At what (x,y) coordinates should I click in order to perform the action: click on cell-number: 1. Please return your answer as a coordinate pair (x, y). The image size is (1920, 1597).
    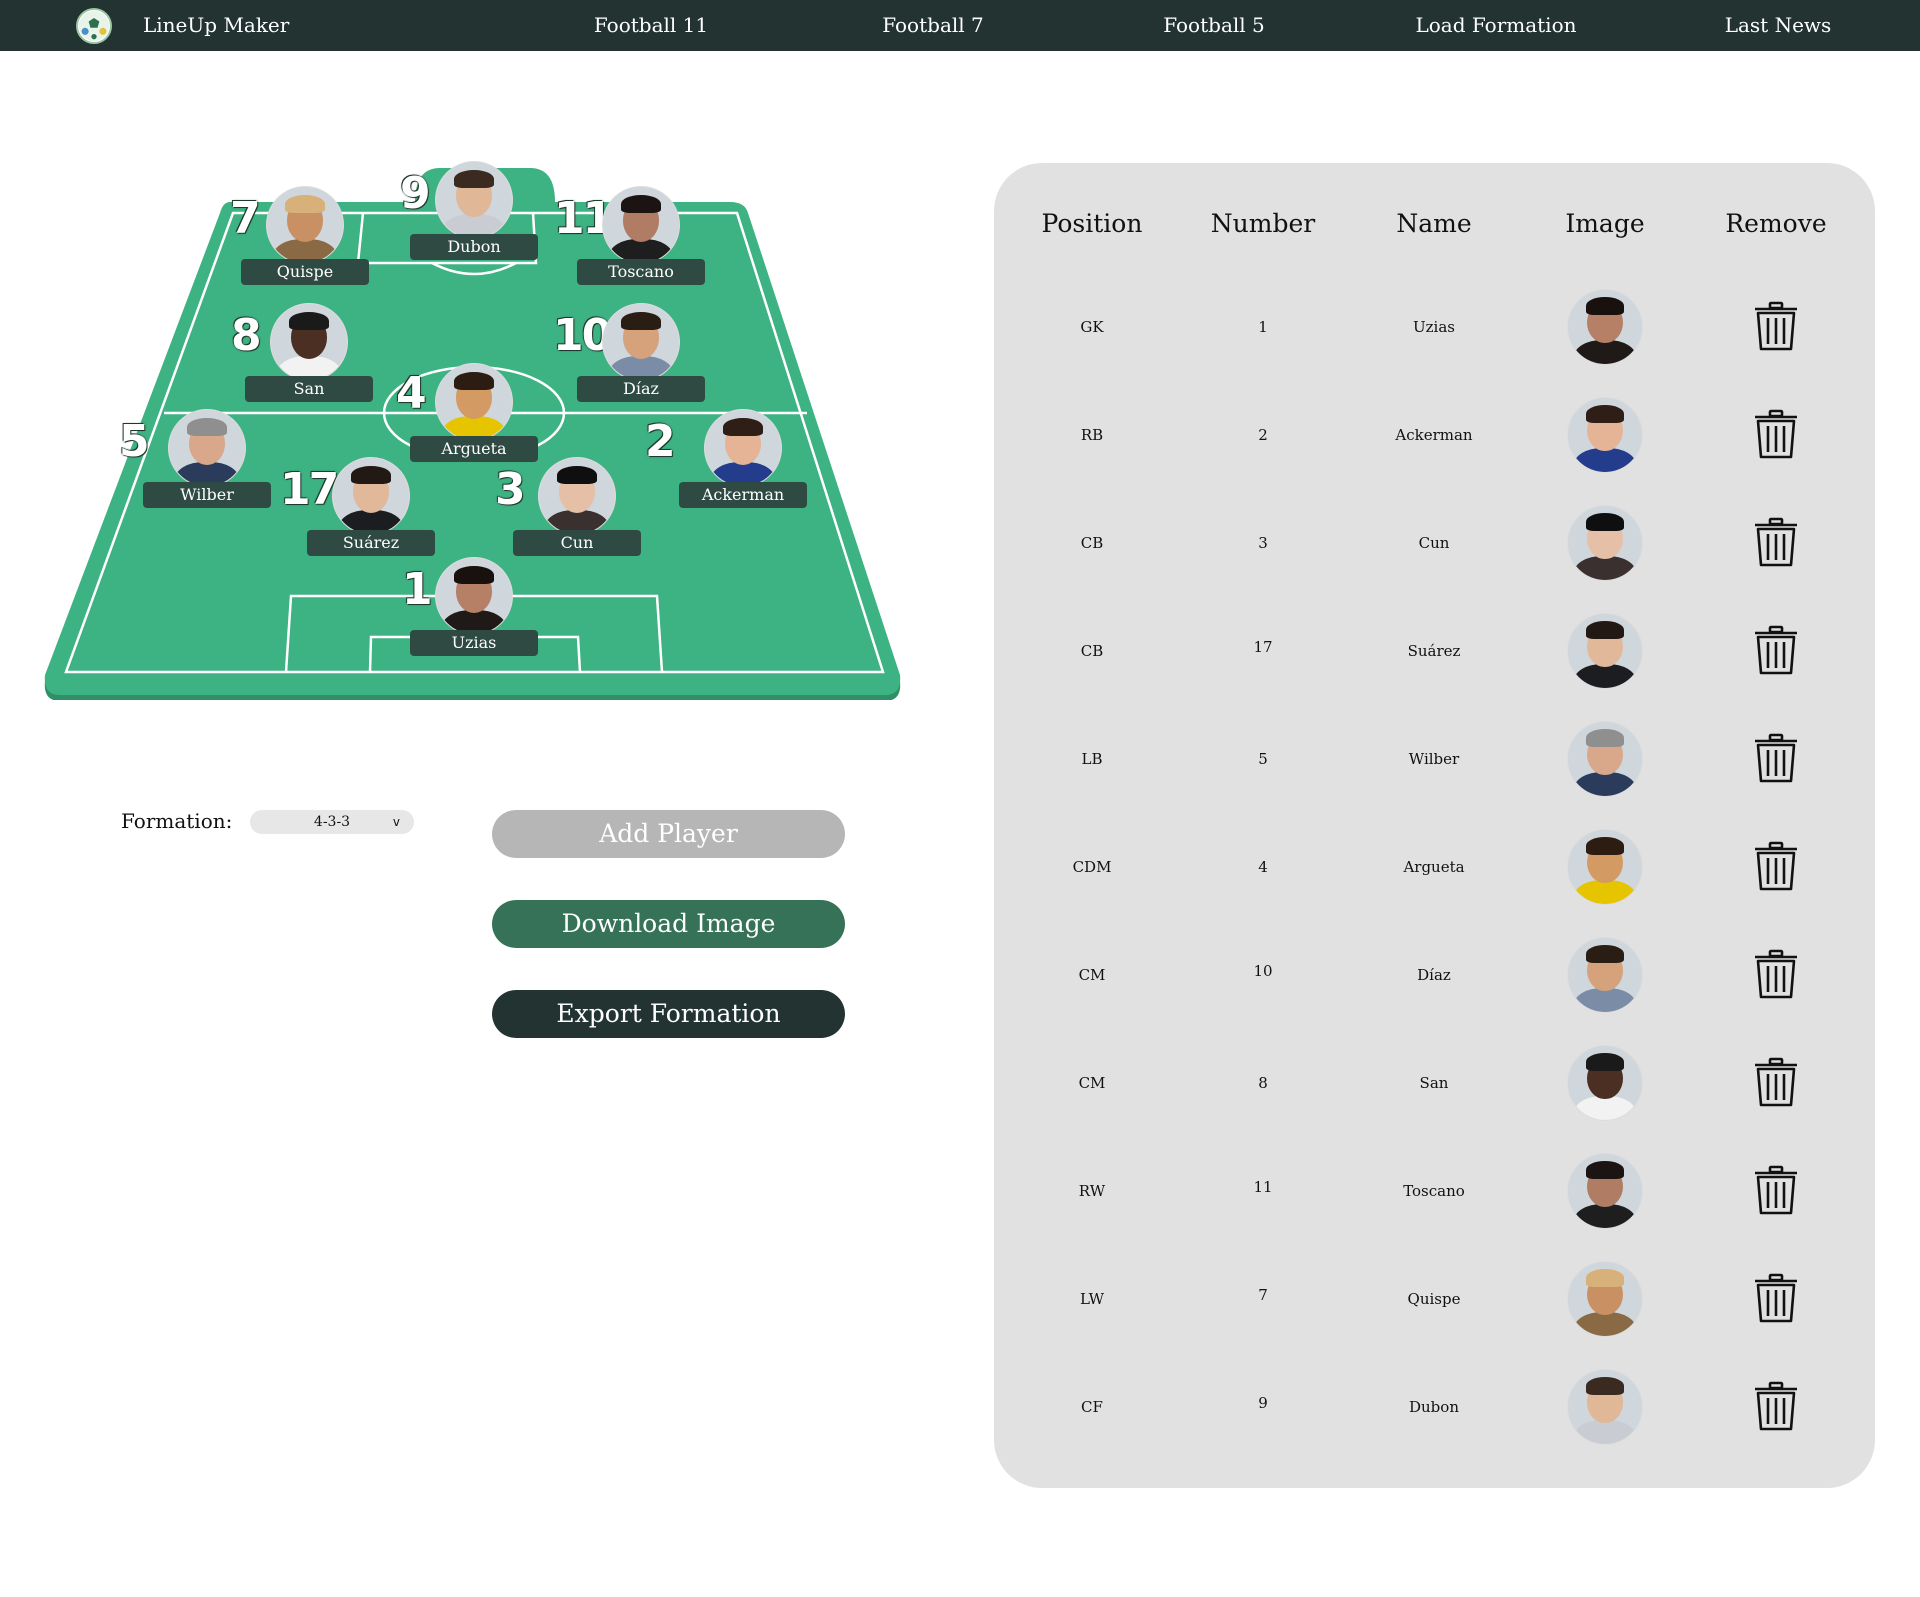
    Looking at the image, I should click on (1263, 327).